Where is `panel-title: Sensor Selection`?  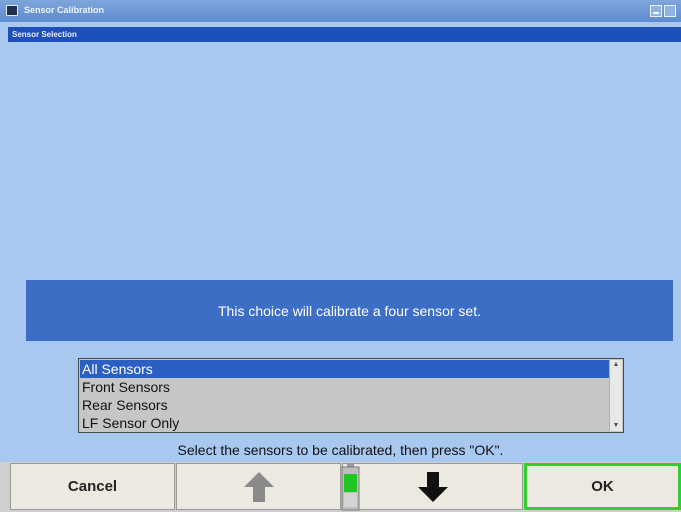
panel-title: Sensor Selection is located at coordinates (44, 34).